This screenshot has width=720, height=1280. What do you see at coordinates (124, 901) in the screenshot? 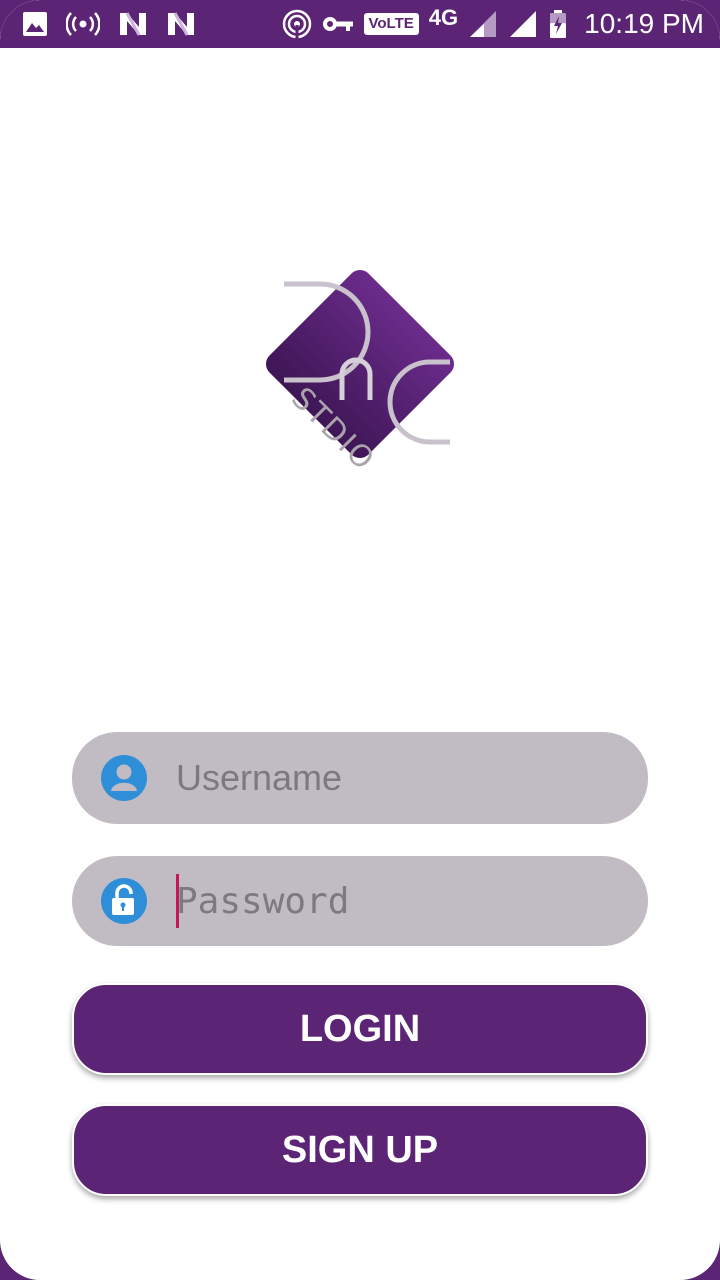
I see `unlocked-padlock-icon` at bounding box center [124, 901].